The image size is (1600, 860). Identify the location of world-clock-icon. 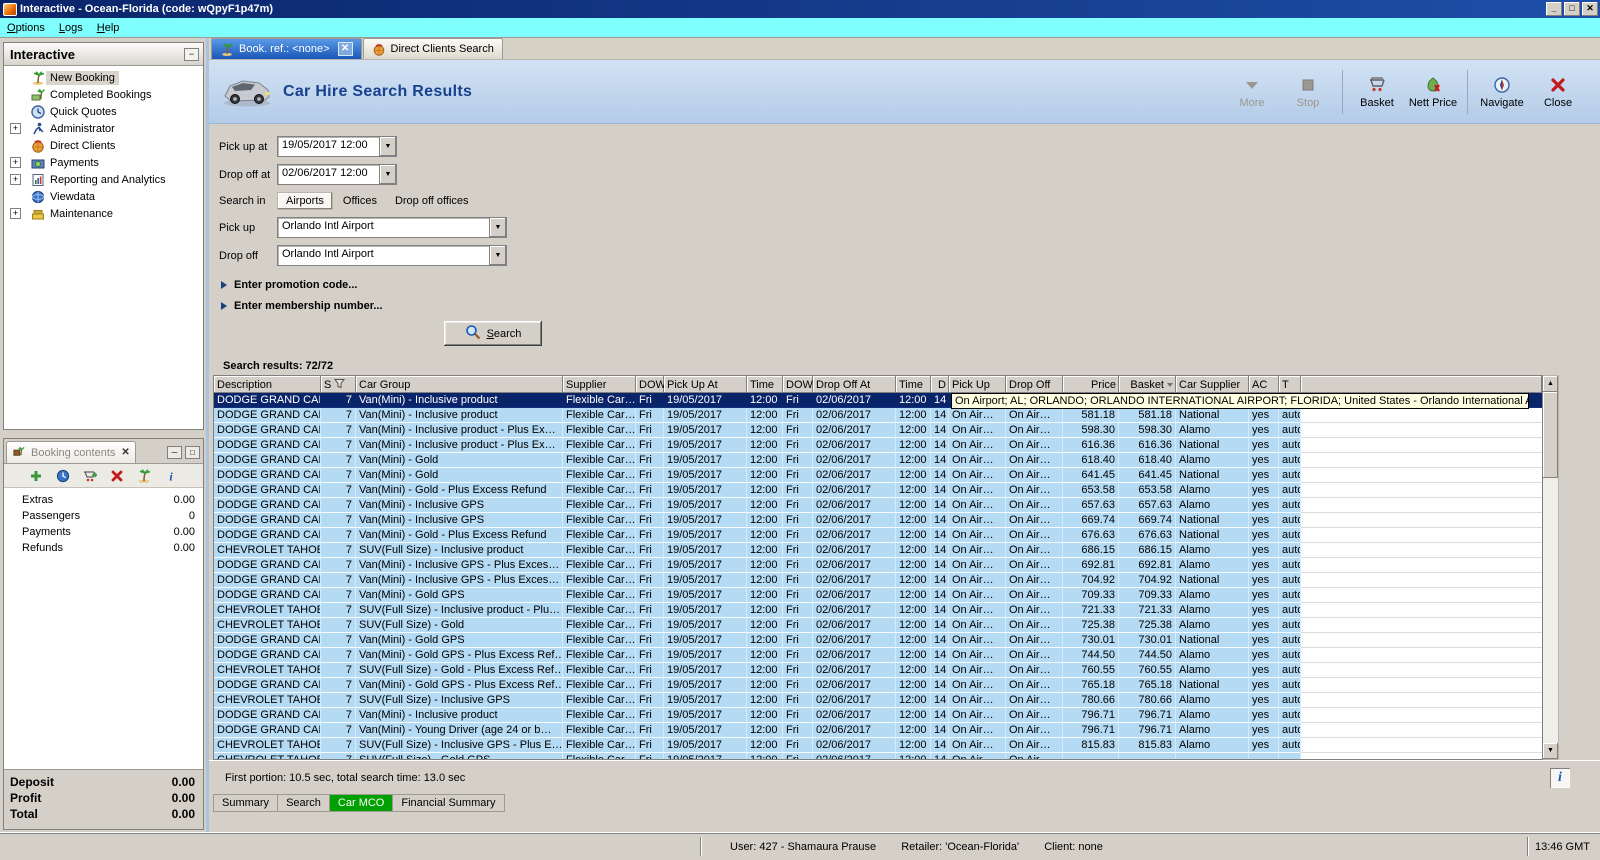
(63, 475).